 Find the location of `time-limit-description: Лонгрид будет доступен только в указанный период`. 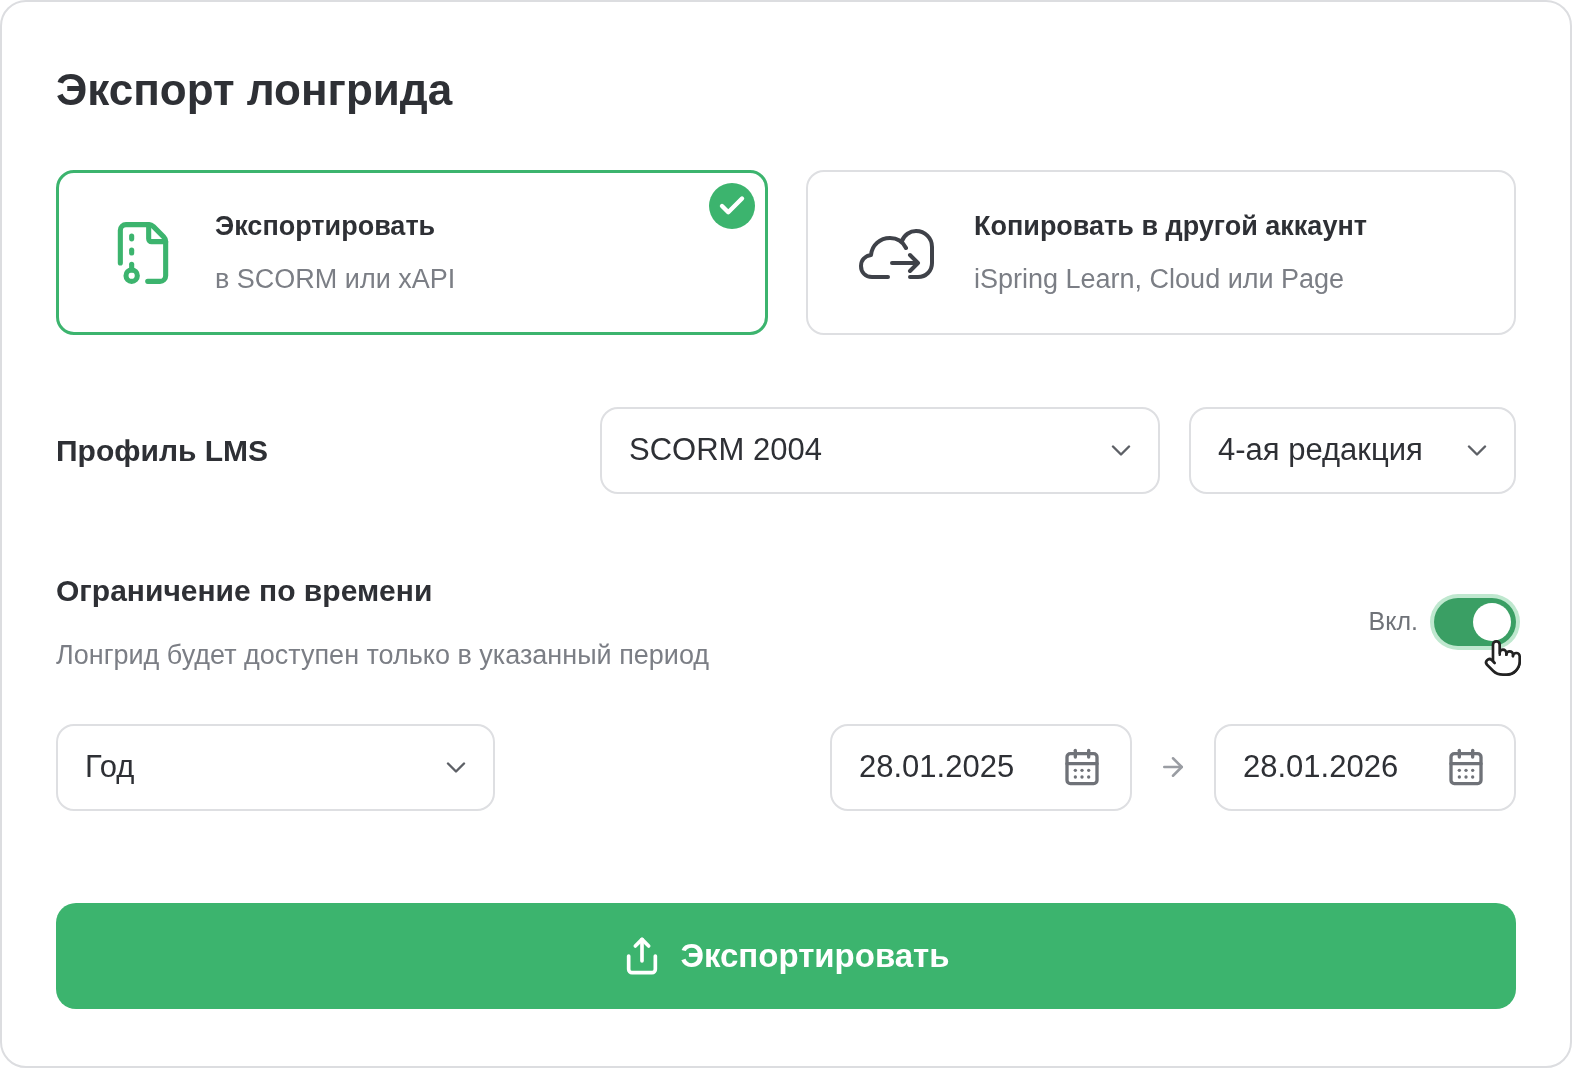

time-limit-description: Лонгрид будет доступен только в указанный период is located at coordinates (383, 655).